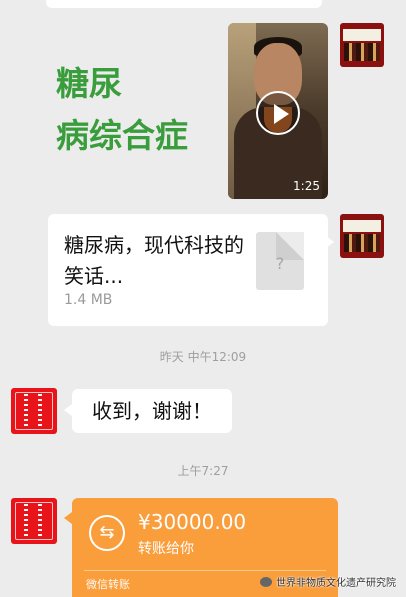 This screenshot has height=597, width=406. What do you see at coordinates (88, 300) in the screenshot?
I see `file-size: 1.4 MB` at bounding box center [88, 300].